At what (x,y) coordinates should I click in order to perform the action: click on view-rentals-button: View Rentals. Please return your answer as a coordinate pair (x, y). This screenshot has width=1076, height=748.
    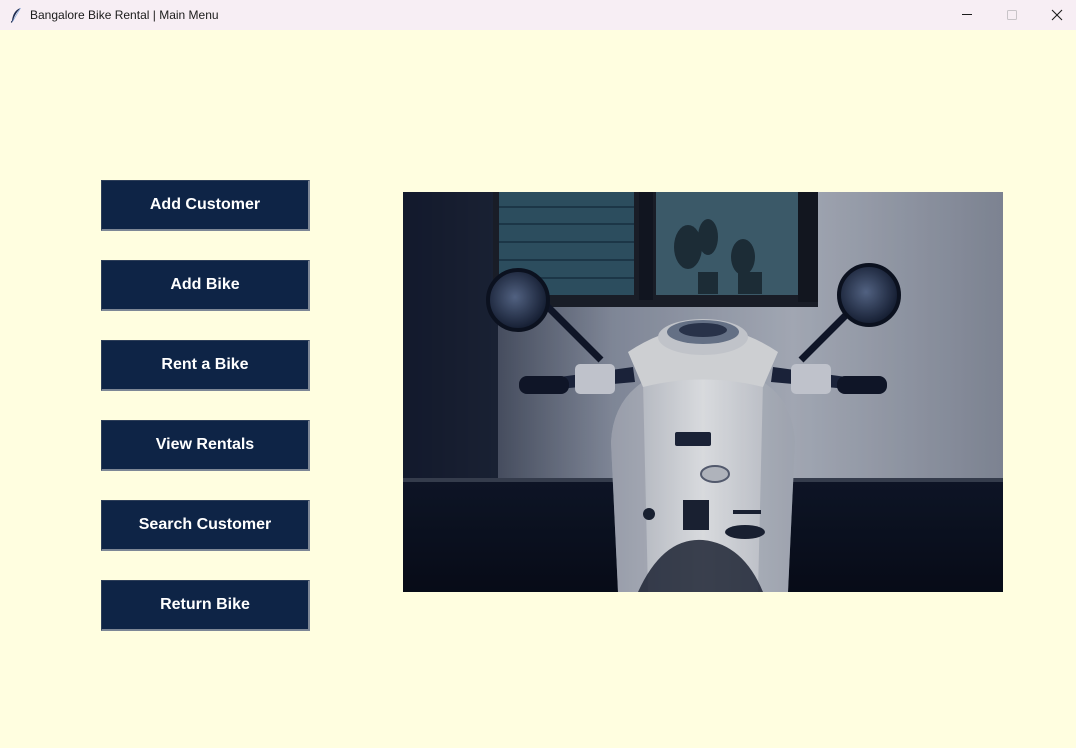
    Looking at the image, I should click on (205, 445).